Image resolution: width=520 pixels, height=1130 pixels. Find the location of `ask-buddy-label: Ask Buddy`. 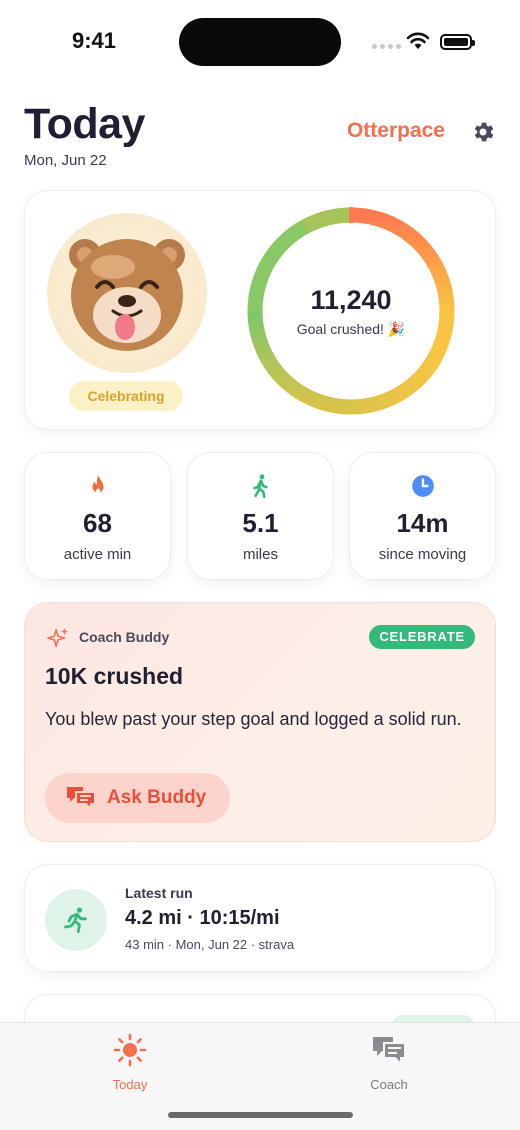

ask-buddy-label: Ask Buddy is located at coordinates (157, 797).